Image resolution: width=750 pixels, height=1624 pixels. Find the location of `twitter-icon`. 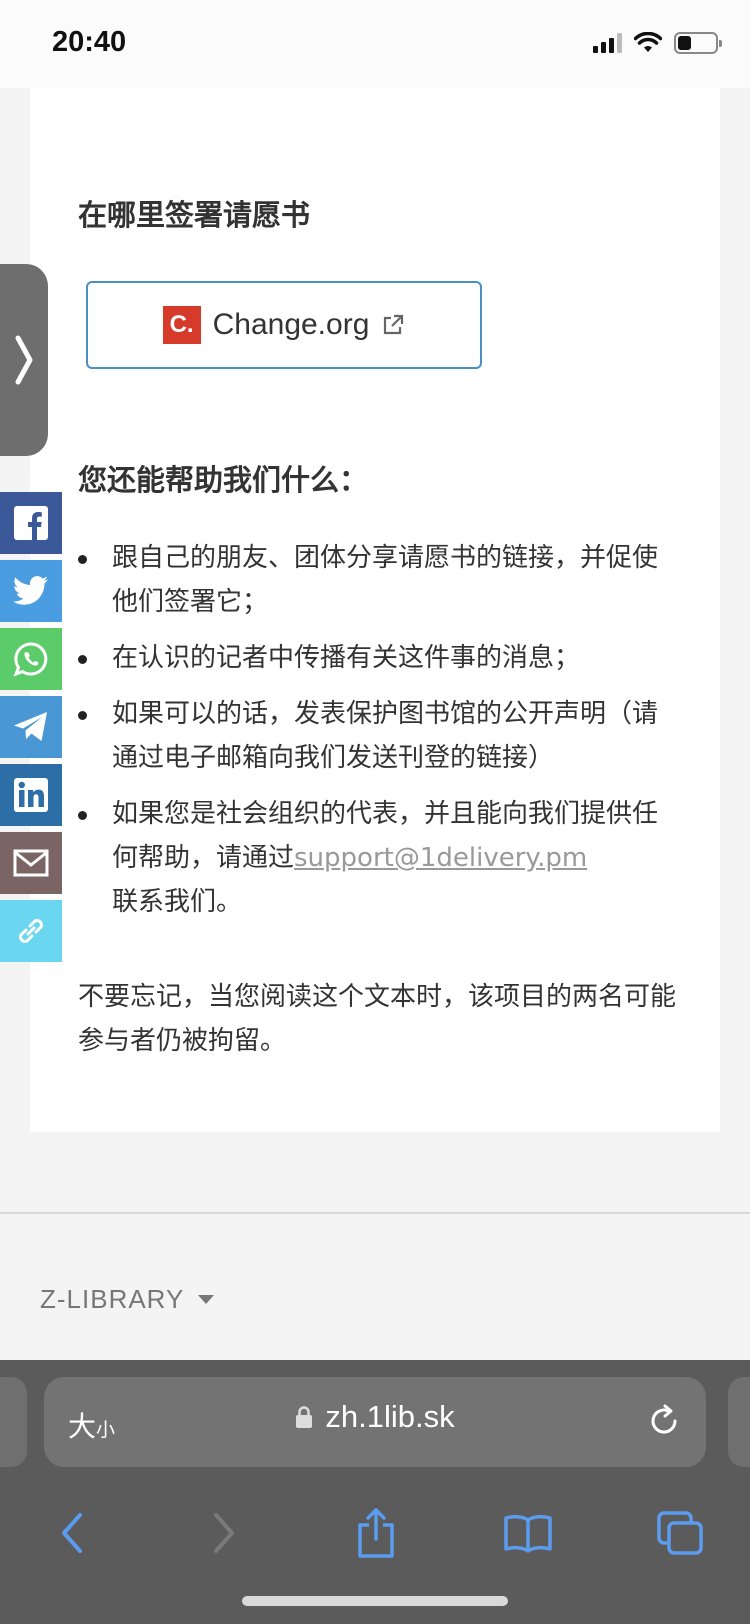

twitter-icon is located at coordinates (30, 590).